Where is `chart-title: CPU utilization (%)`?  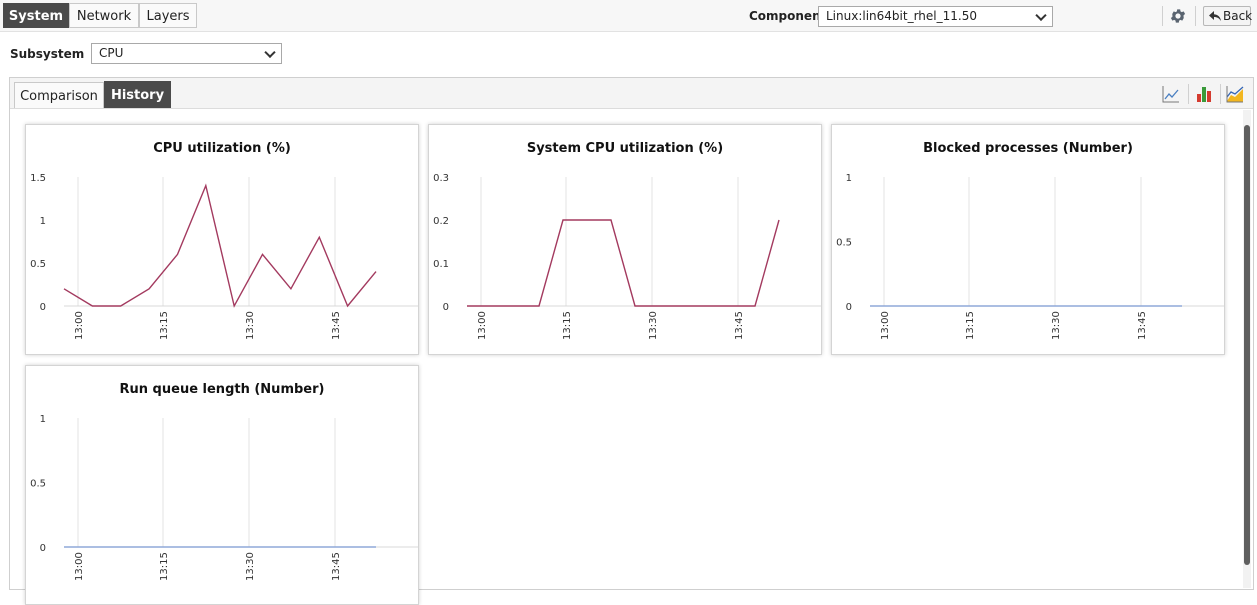
chart-title: CPU utilization (%) is located at coordinates (222, 148).